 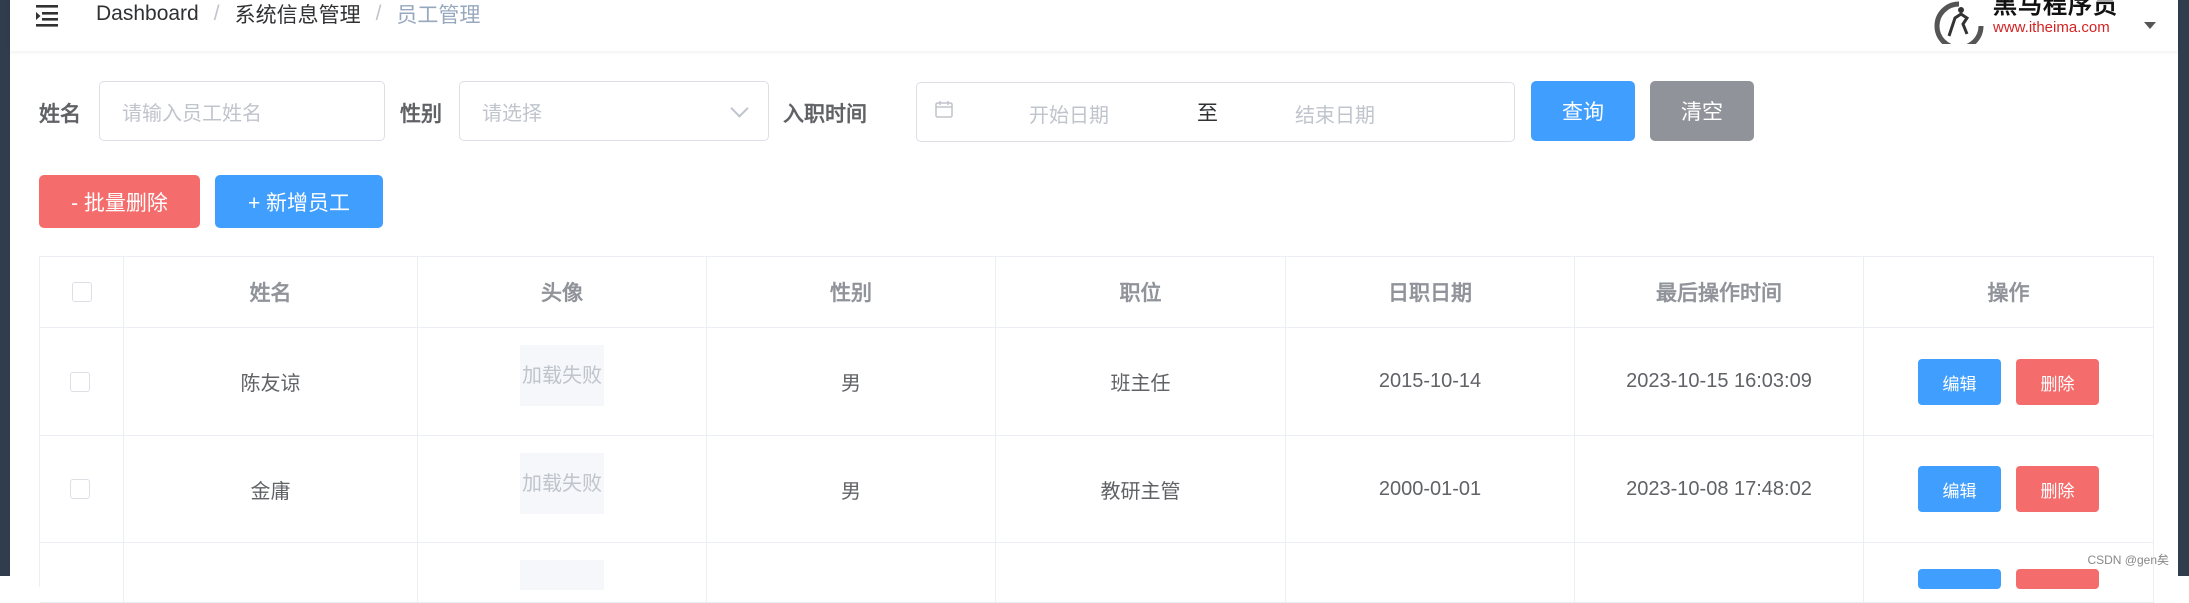 What do you see at coordinates (1719, 292) in the screenshot?
I see `column-header-update-time: 最后操作时间` at bounding box center [1719, 292].